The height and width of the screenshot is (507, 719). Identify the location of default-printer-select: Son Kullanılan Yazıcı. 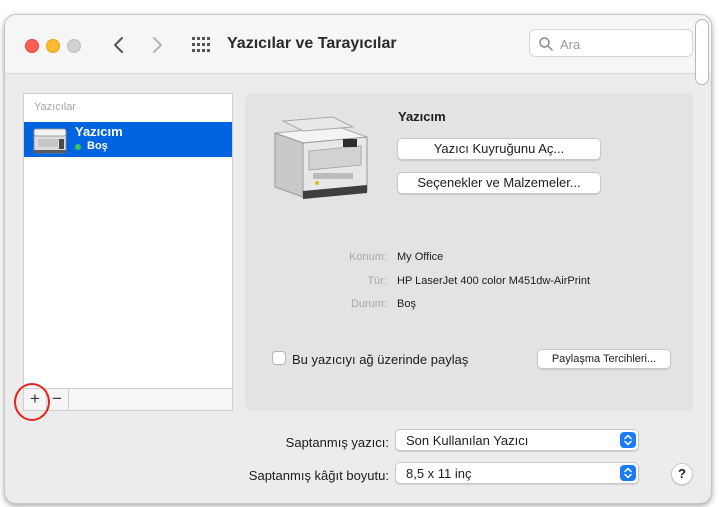
(517, 440).